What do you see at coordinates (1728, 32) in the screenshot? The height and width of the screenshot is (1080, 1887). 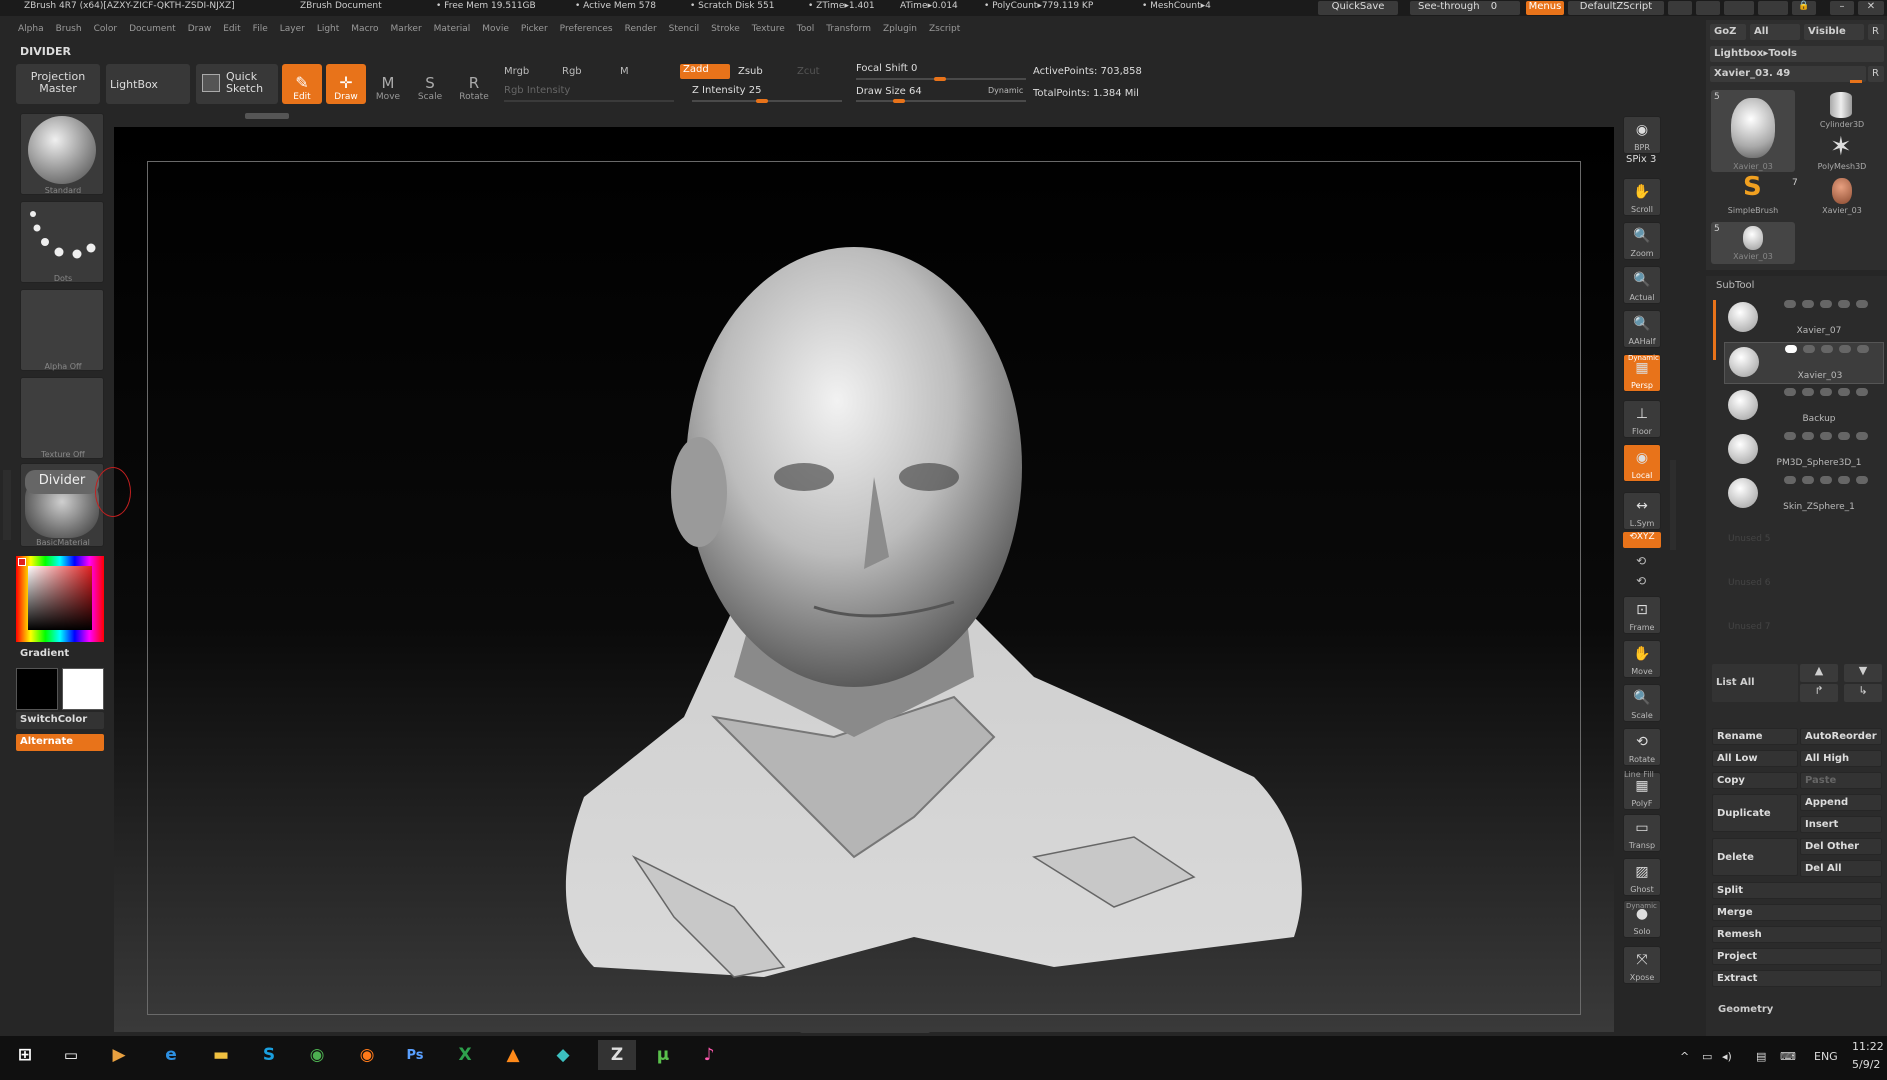 I see `goz-button: GoZ` at bounding box center [1728, 32].